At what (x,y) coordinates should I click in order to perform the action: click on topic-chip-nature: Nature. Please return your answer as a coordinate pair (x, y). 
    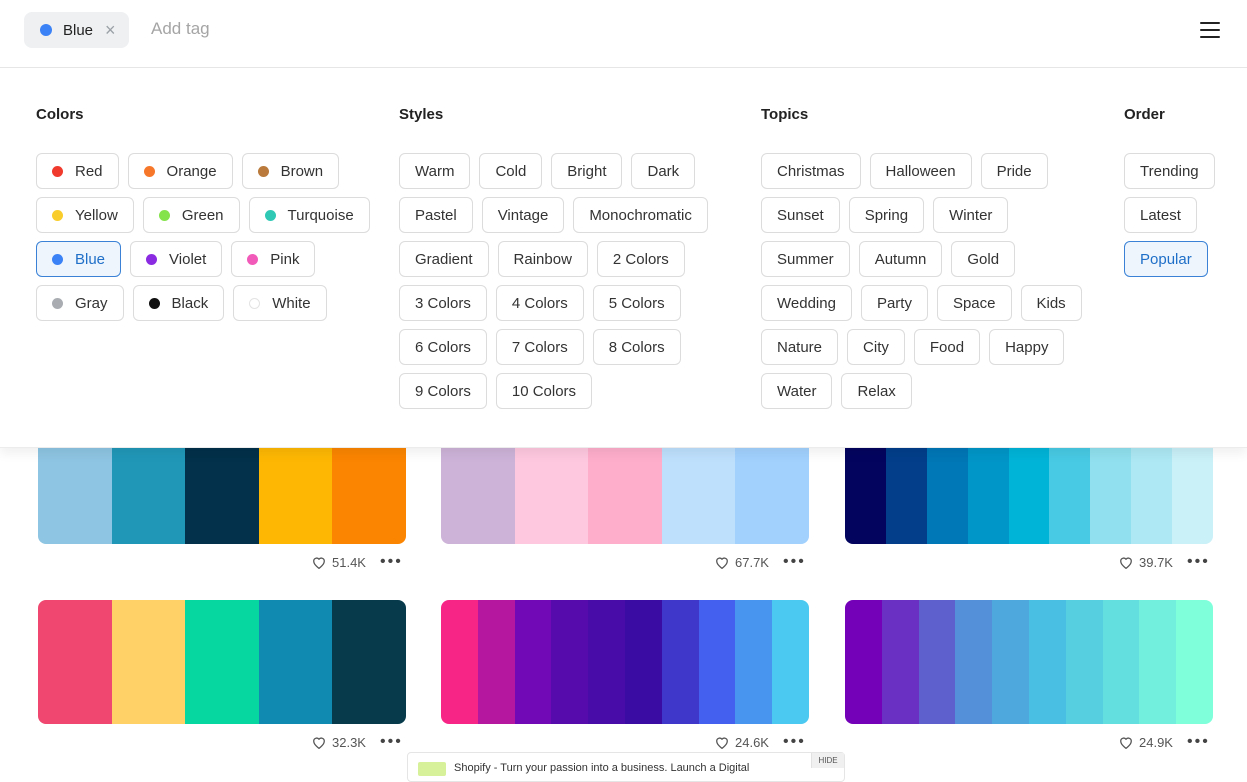
    Looking at the image, I should click on (800, 347).